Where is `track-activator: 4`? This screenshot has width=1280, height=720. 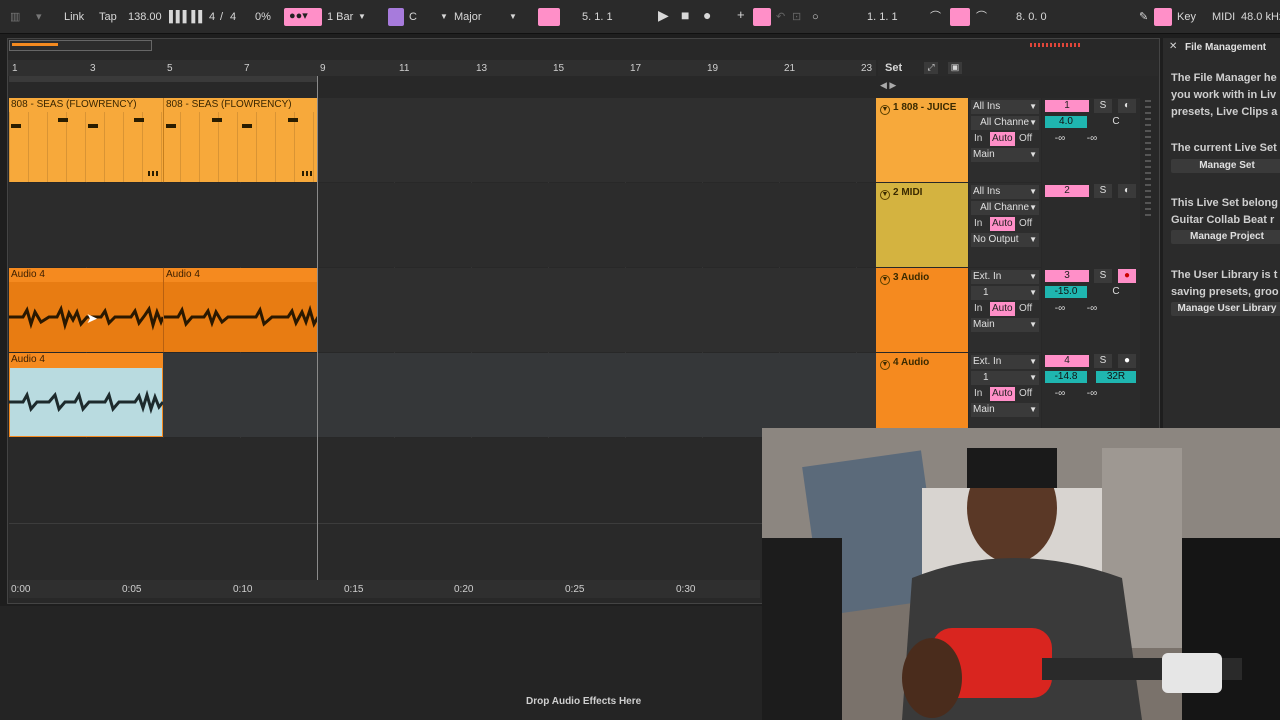
track-activator: 4 is located at coordinates (1067, 361).